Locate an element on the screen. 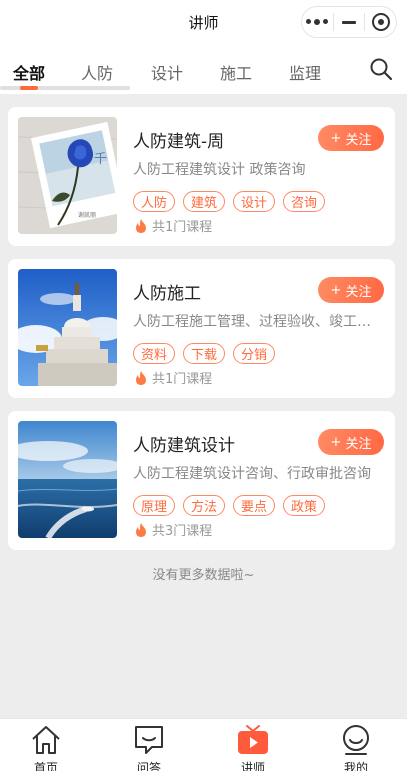 Image resolution: width=407 pixels, height=771 pixels. tab-design: 设计 is located at coordinates (167, 72).